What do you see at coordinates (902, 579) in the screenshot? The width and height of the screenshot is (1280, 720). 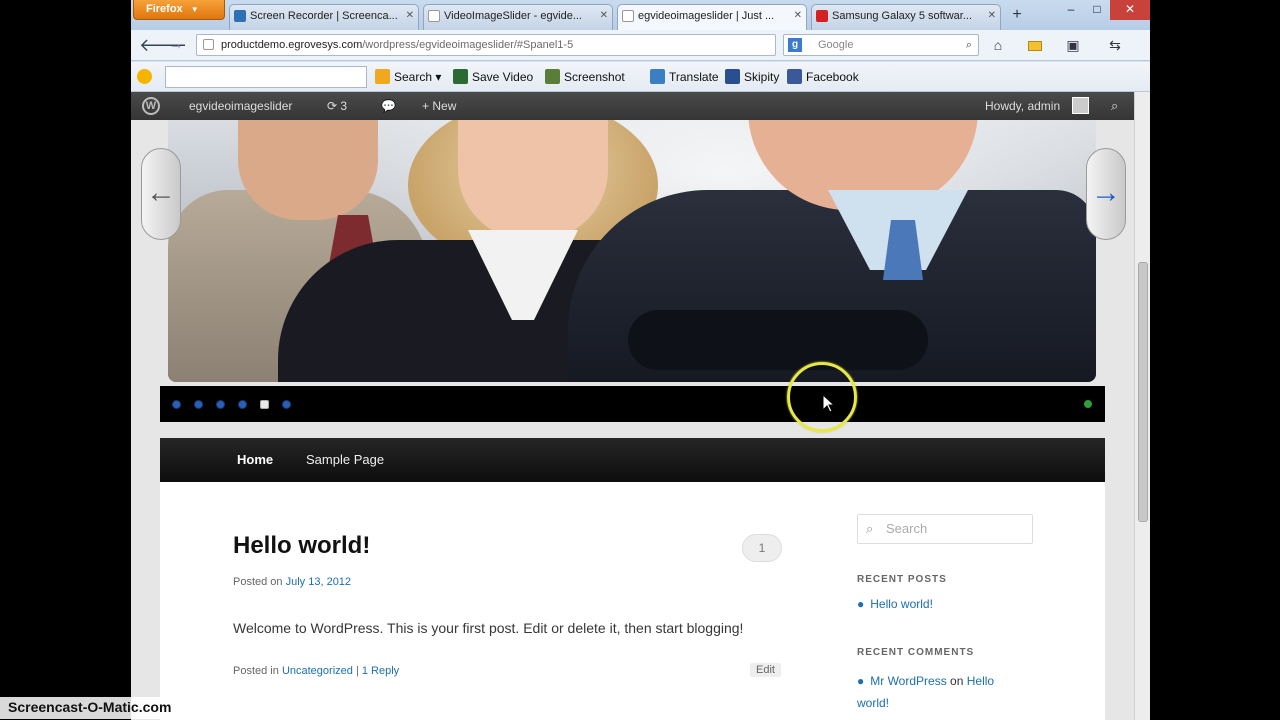 I see `recent-posts-heading: RECENT POSTS` at bounding box center [902, 579].